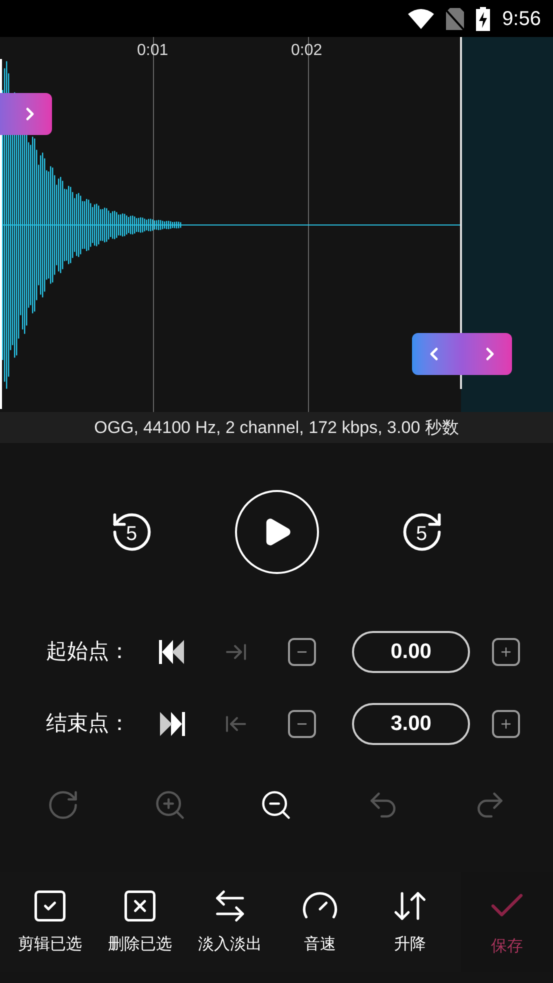 This screenshot has width=553, height=983. I want to click on play-button, so click(276, 532).